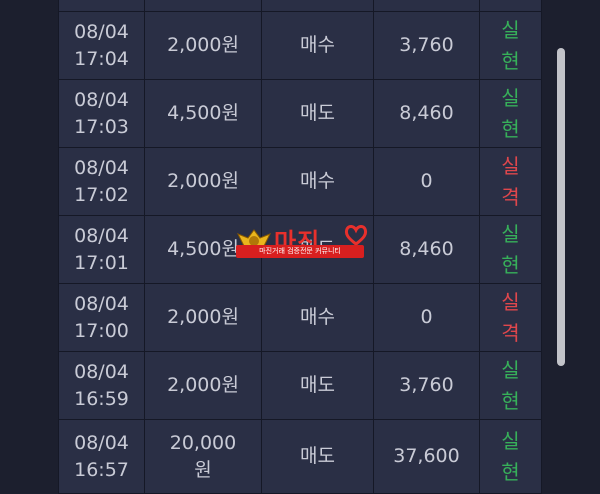 This screenshot has width=600, height=494. I want to click on left-margin, so click(29, 241).